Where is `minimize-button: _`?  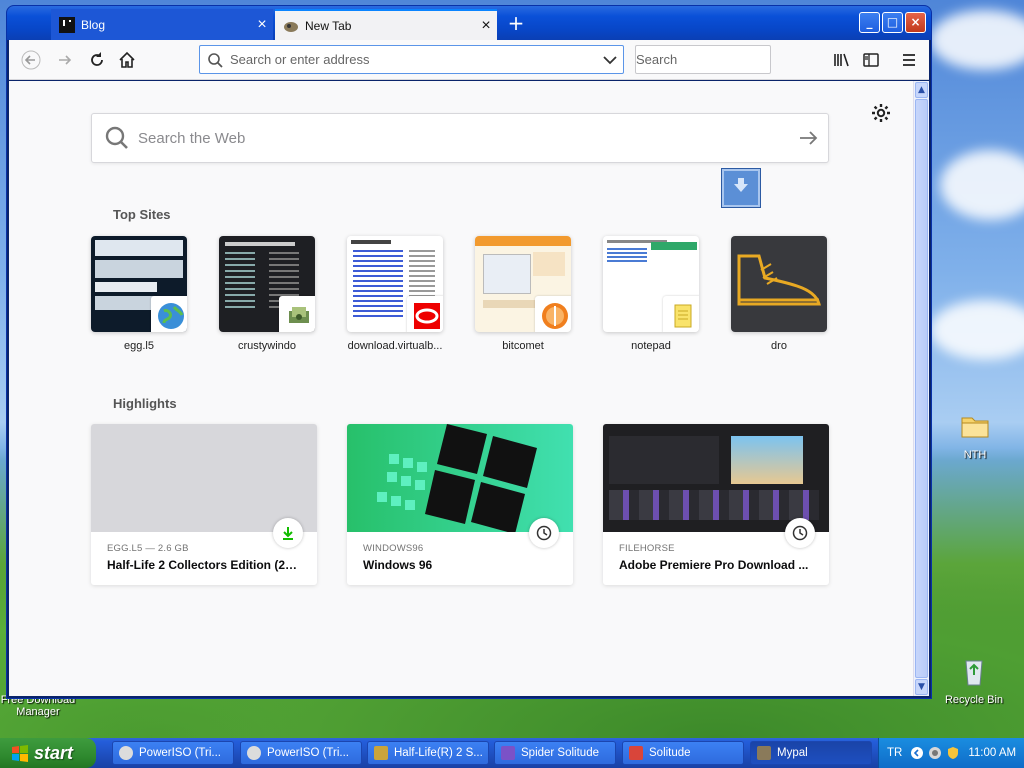 minimize-button: _ is located at coordinates (869, 22).